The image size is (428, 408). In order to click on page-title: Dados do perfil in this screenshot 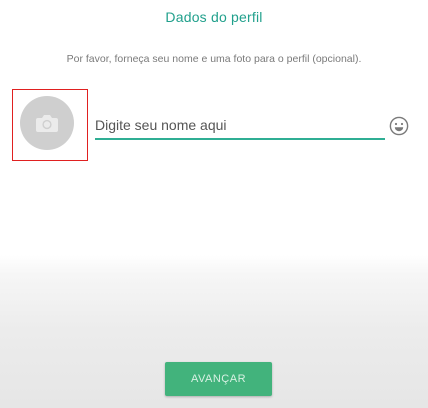, I will do `click(214, 17)`.